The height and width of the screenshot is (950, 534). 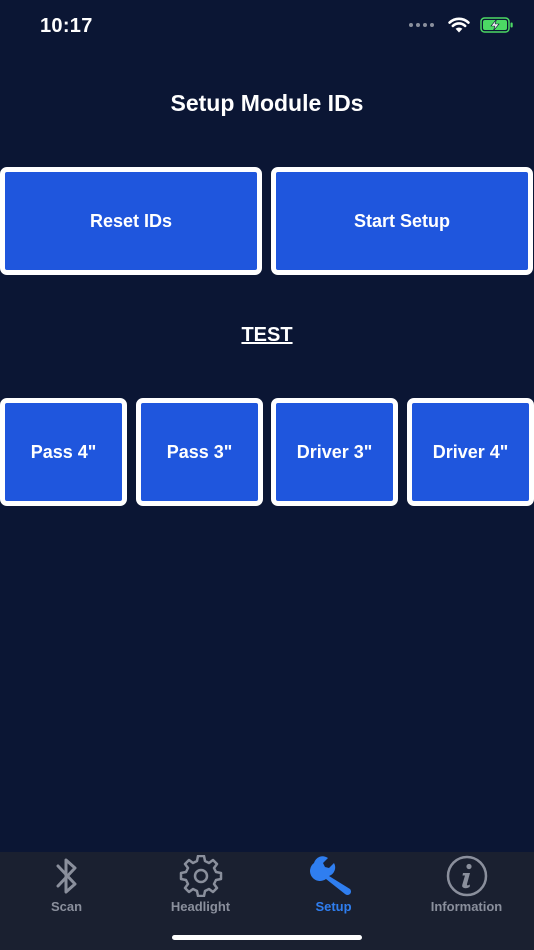 I want to click on pass-4-button: Pass 4", so click(x=63, y=452).